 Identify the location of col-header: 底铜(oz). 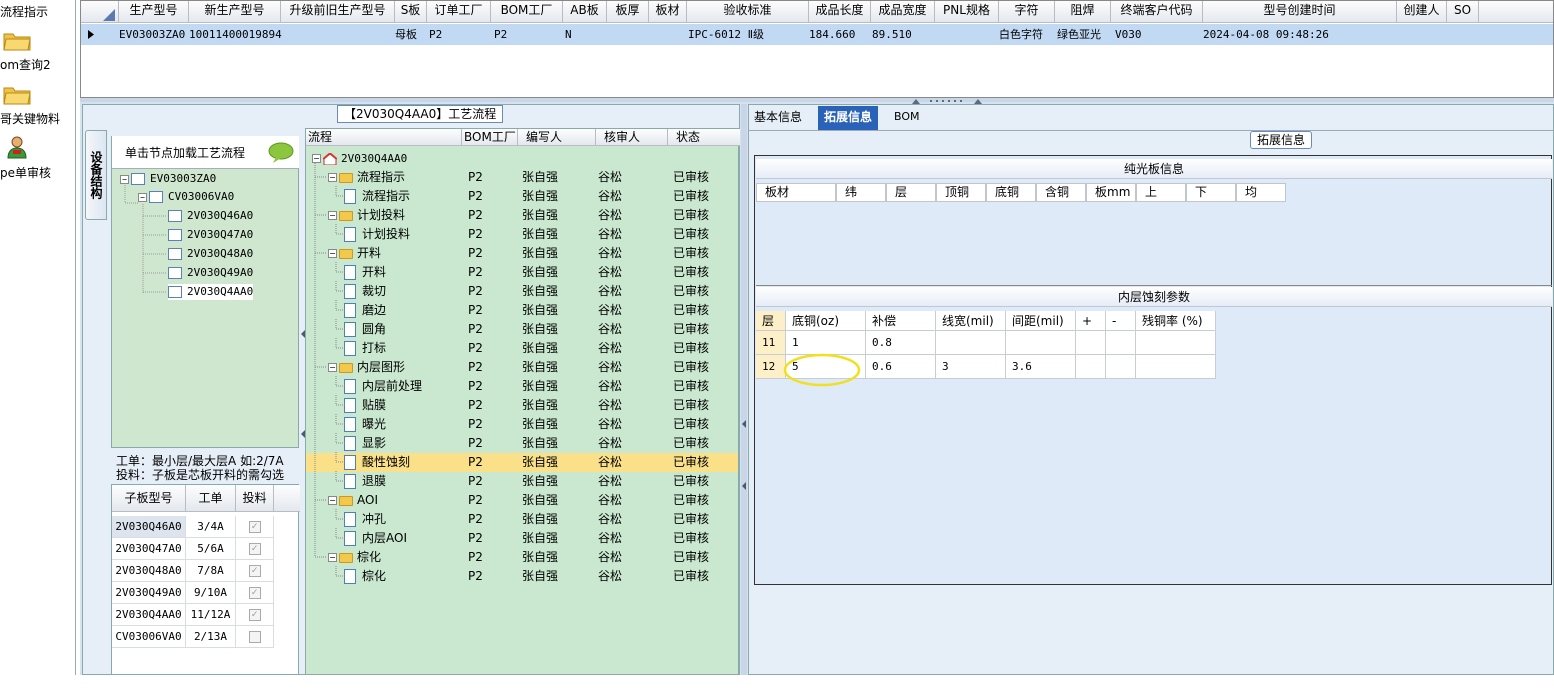
(826, 321).